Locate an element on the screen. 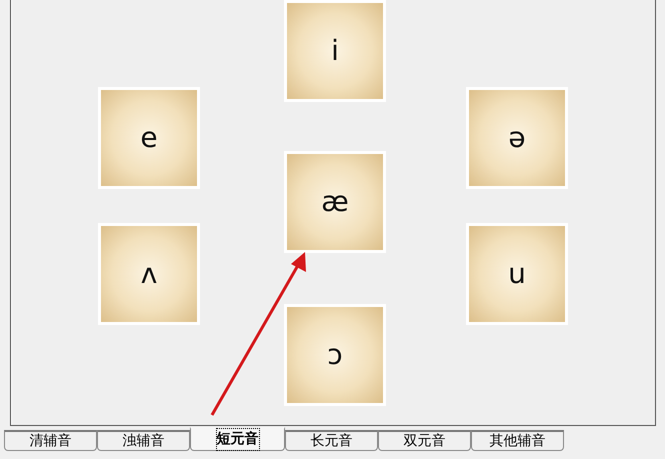 This screenshot has height=459, width=665. phonetic-card: u is located at coordinates (517, 274).